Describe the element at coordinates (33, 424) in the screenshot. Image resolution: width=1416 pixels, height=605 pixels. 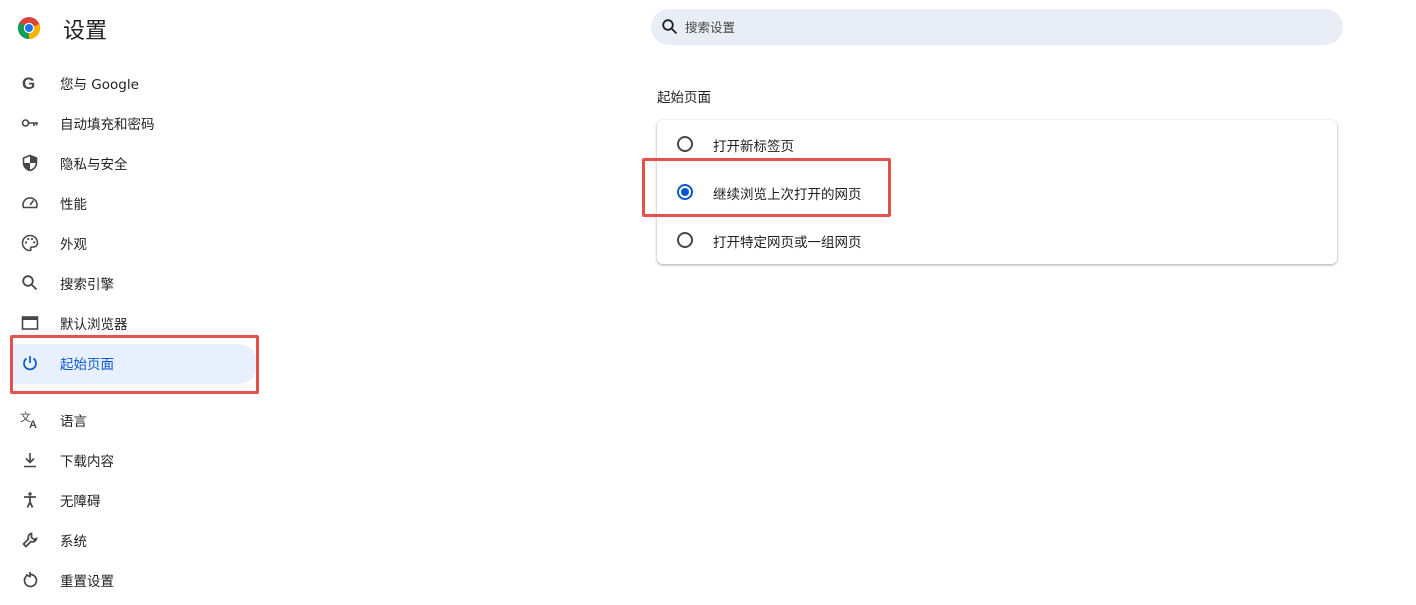
I see `svg-text: A` at that location.